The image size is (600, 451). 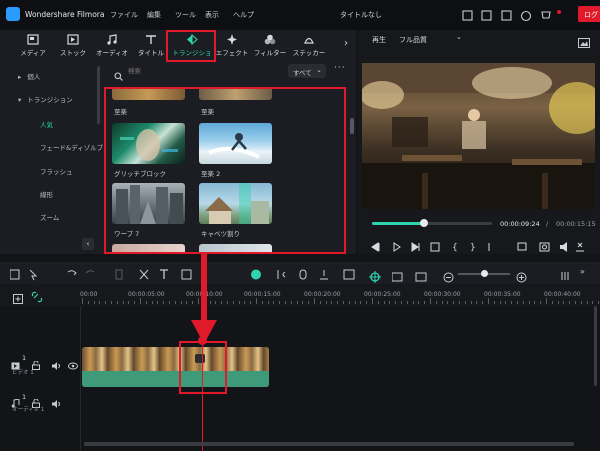 I want to click on more-options-icon: ···, so click(x=340, y=68).